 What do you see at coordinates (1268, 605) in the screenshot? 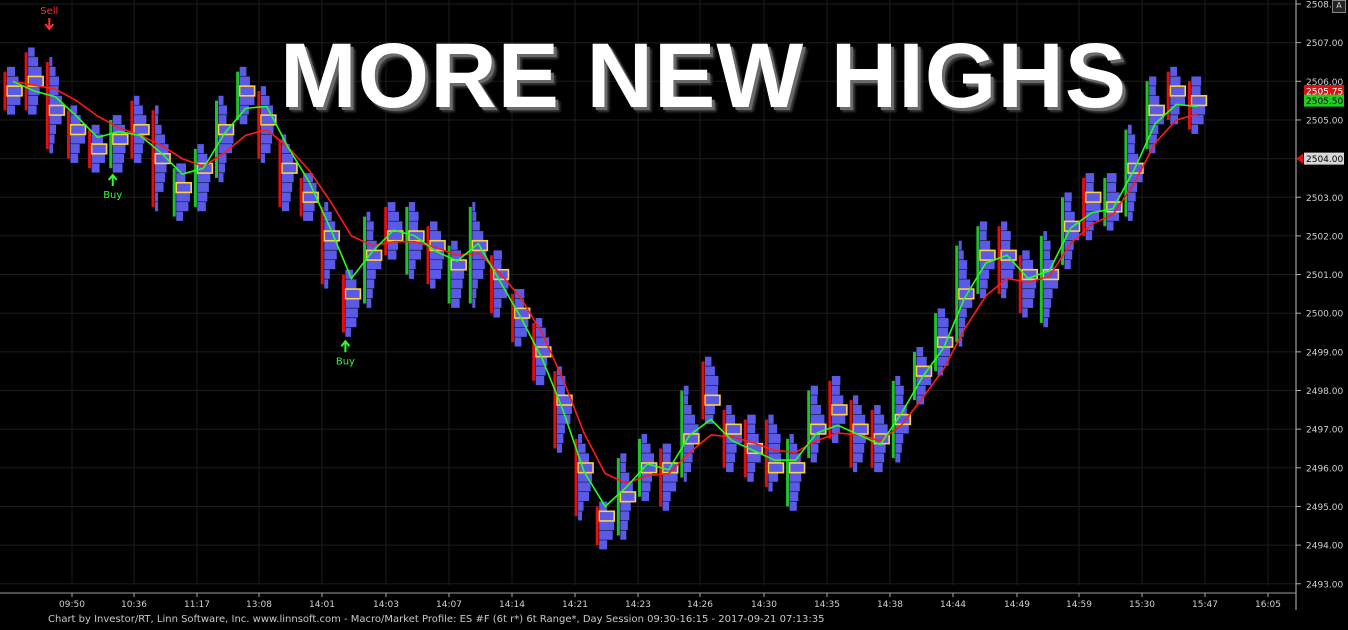
I see `x-tick-label: 16:05` at bounding box center [1268, 605].